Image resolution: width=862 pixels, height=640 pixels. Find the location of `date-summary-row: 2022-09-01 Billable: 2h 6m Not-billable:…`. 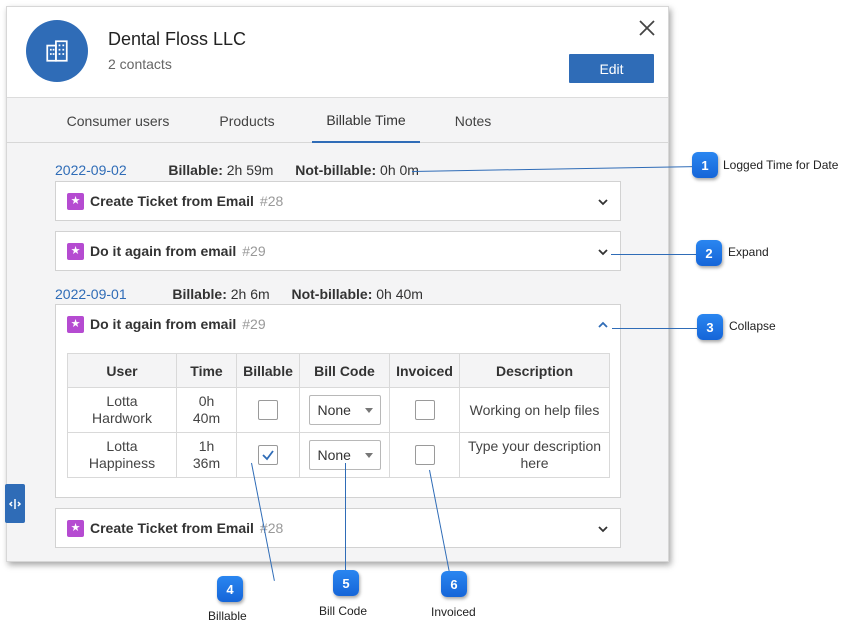

date-summary-row: 2022-09-01 Billable: 2h 6m Not-billable:… is located at coordinates (239, 294).